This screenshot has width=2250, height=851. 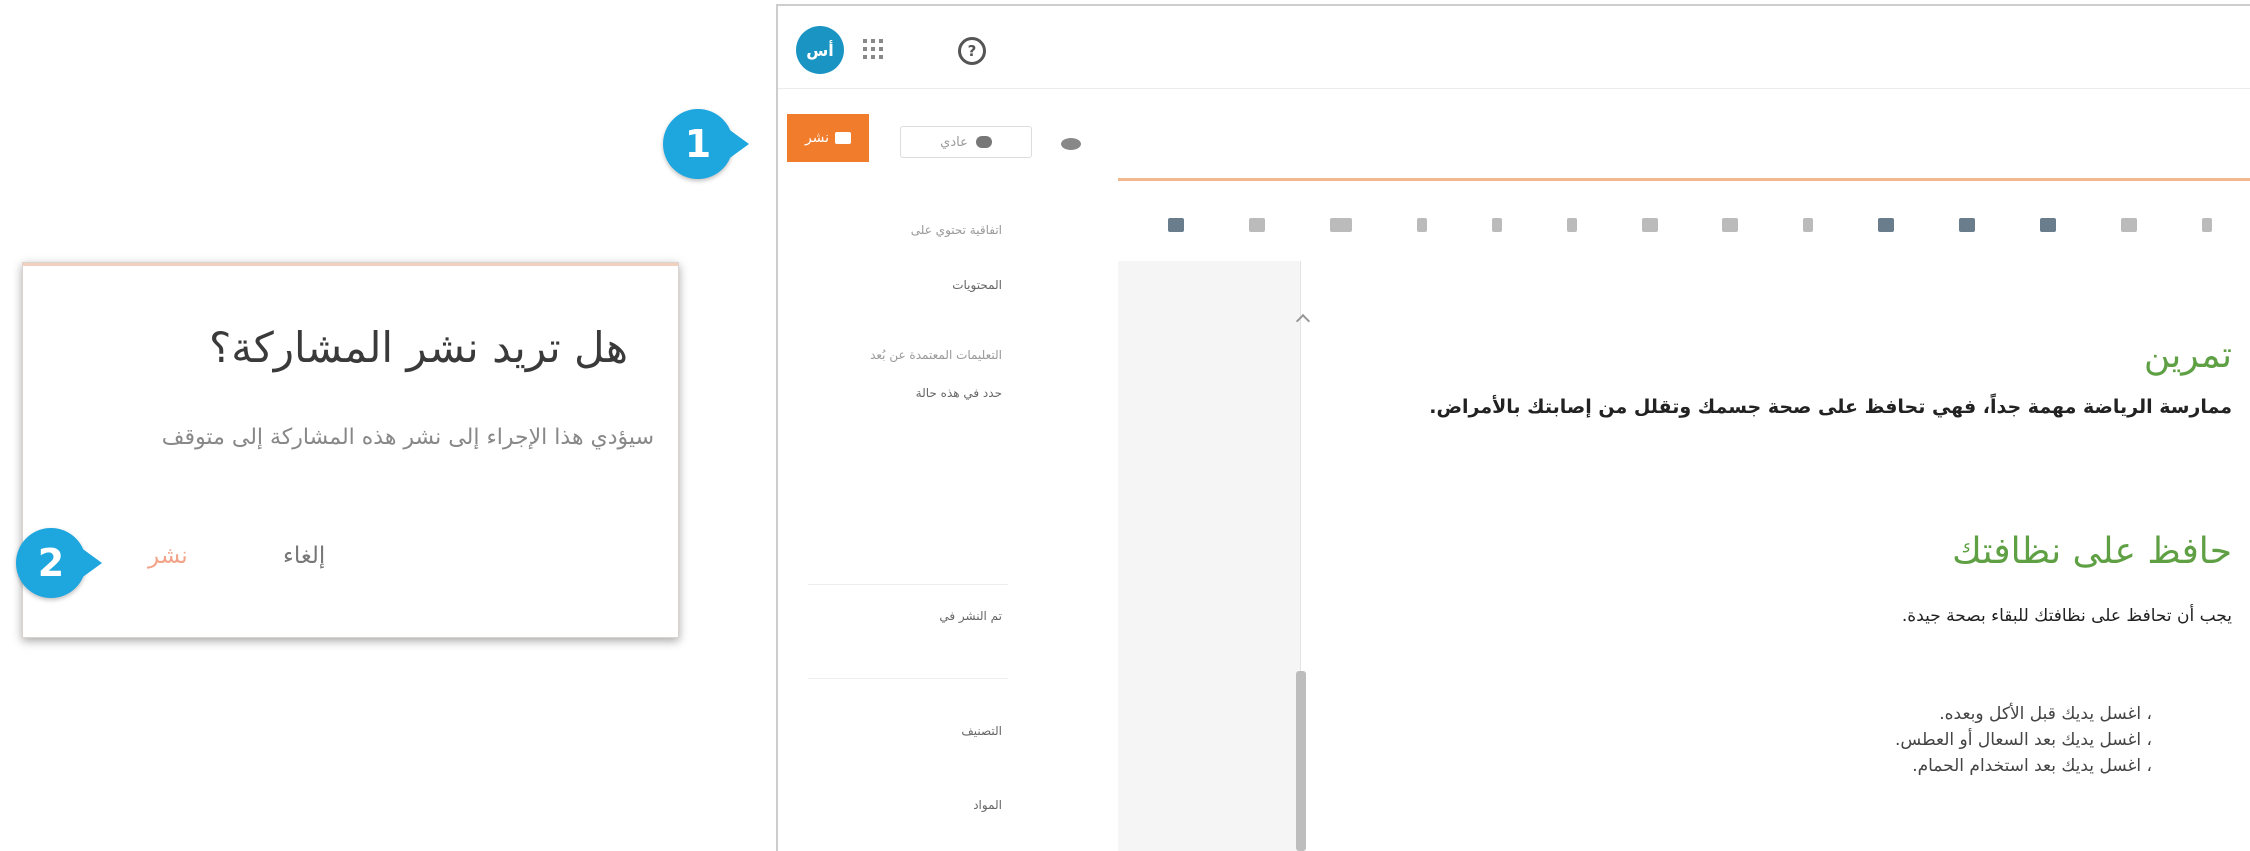 I want to click on doc-heading-2: حافظ على نظافتك, so click(x=2092, y=551).